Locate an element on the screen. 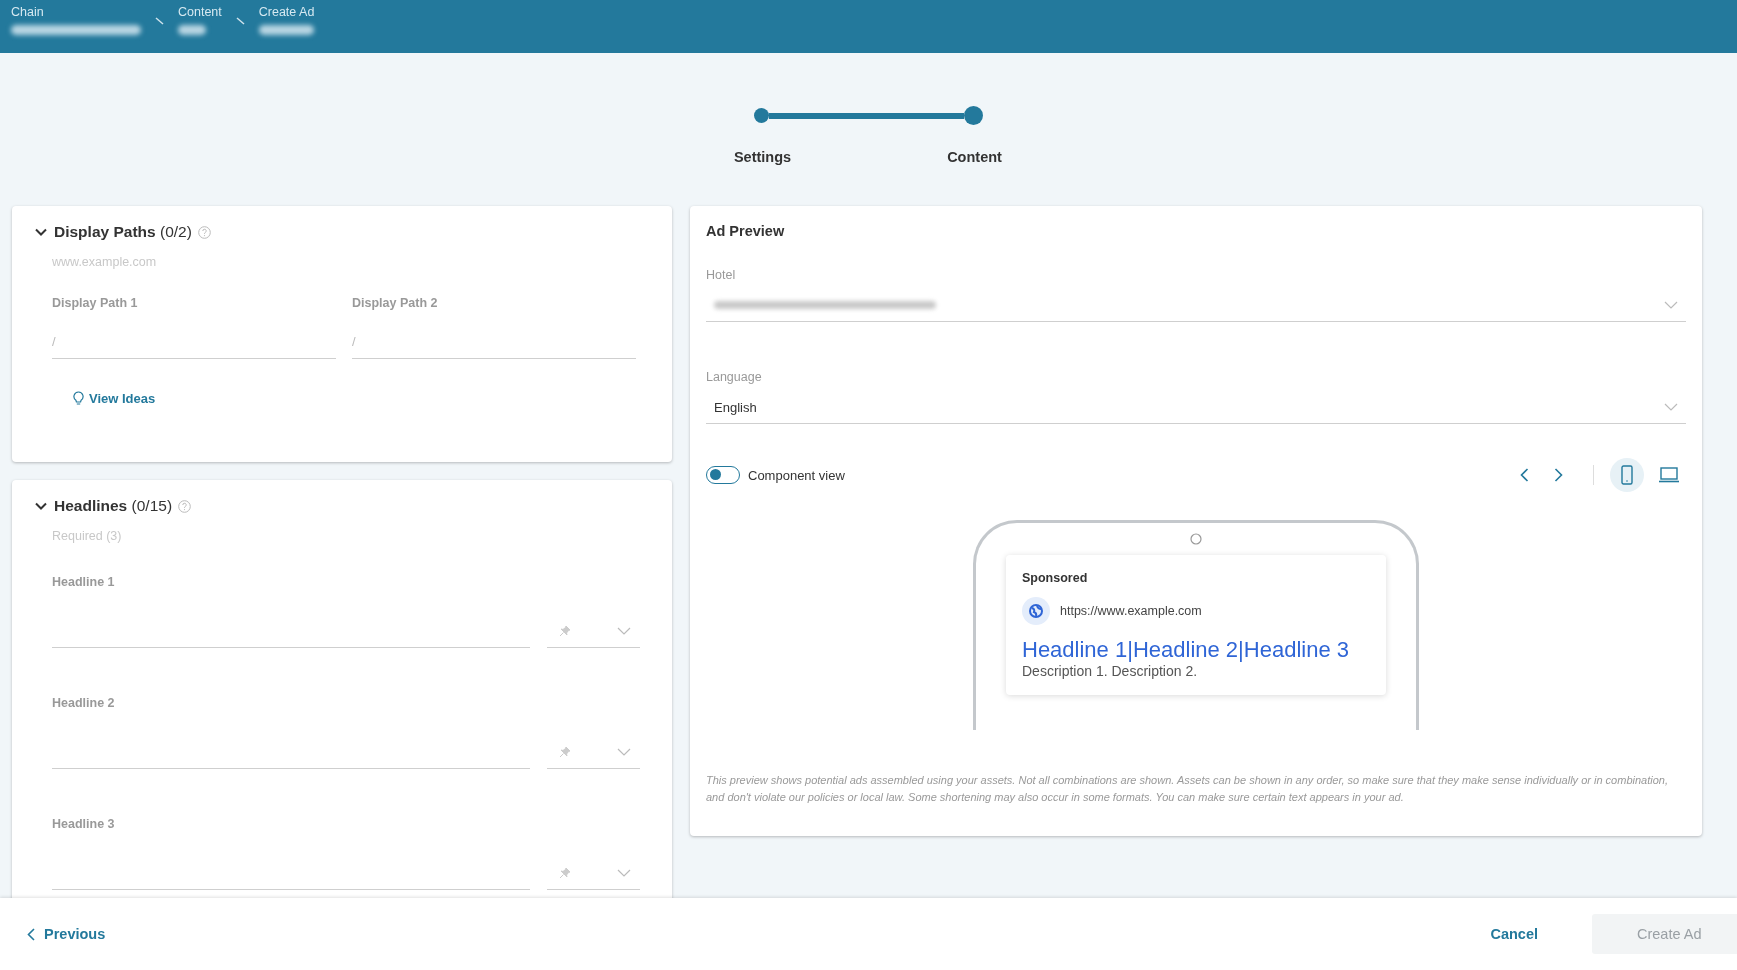 The height and width of the screenshot is (970, 1737). field-label: Display Path 2 is located at coordinates (395, 303).